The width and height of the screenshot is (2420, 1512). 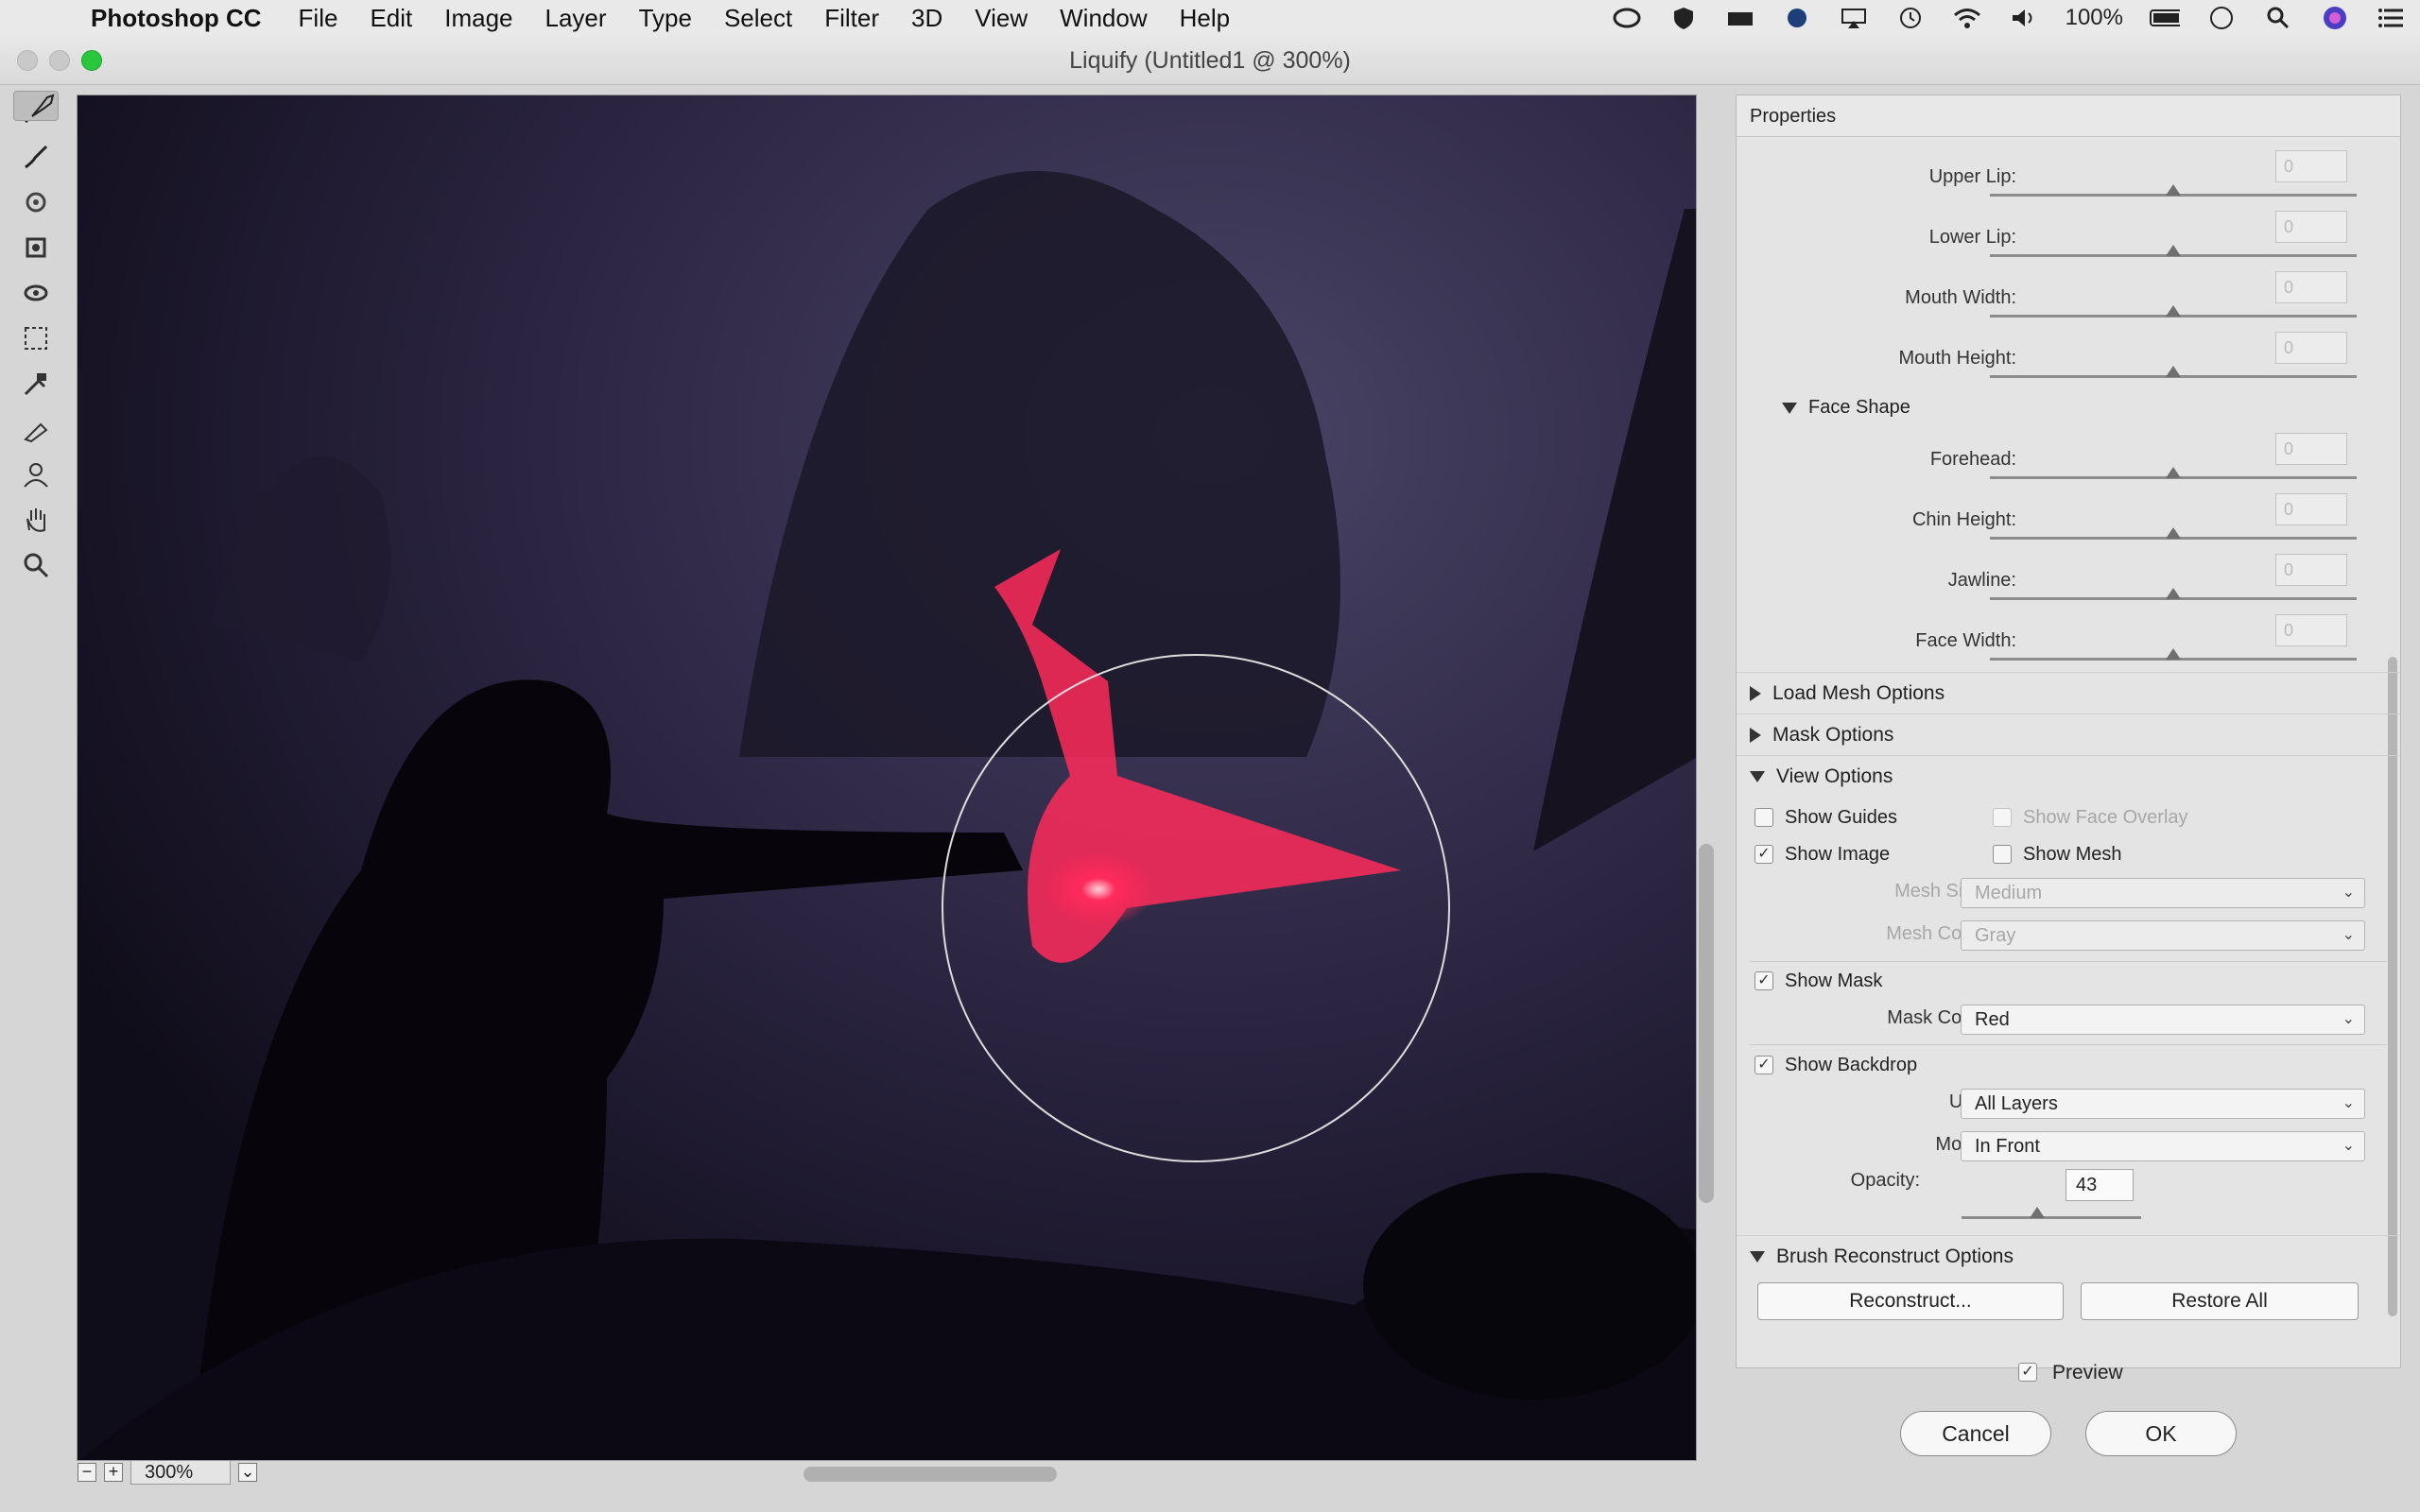 I want to click on face-shape-toggle: Face Shape, so click(x=1846, y=407).